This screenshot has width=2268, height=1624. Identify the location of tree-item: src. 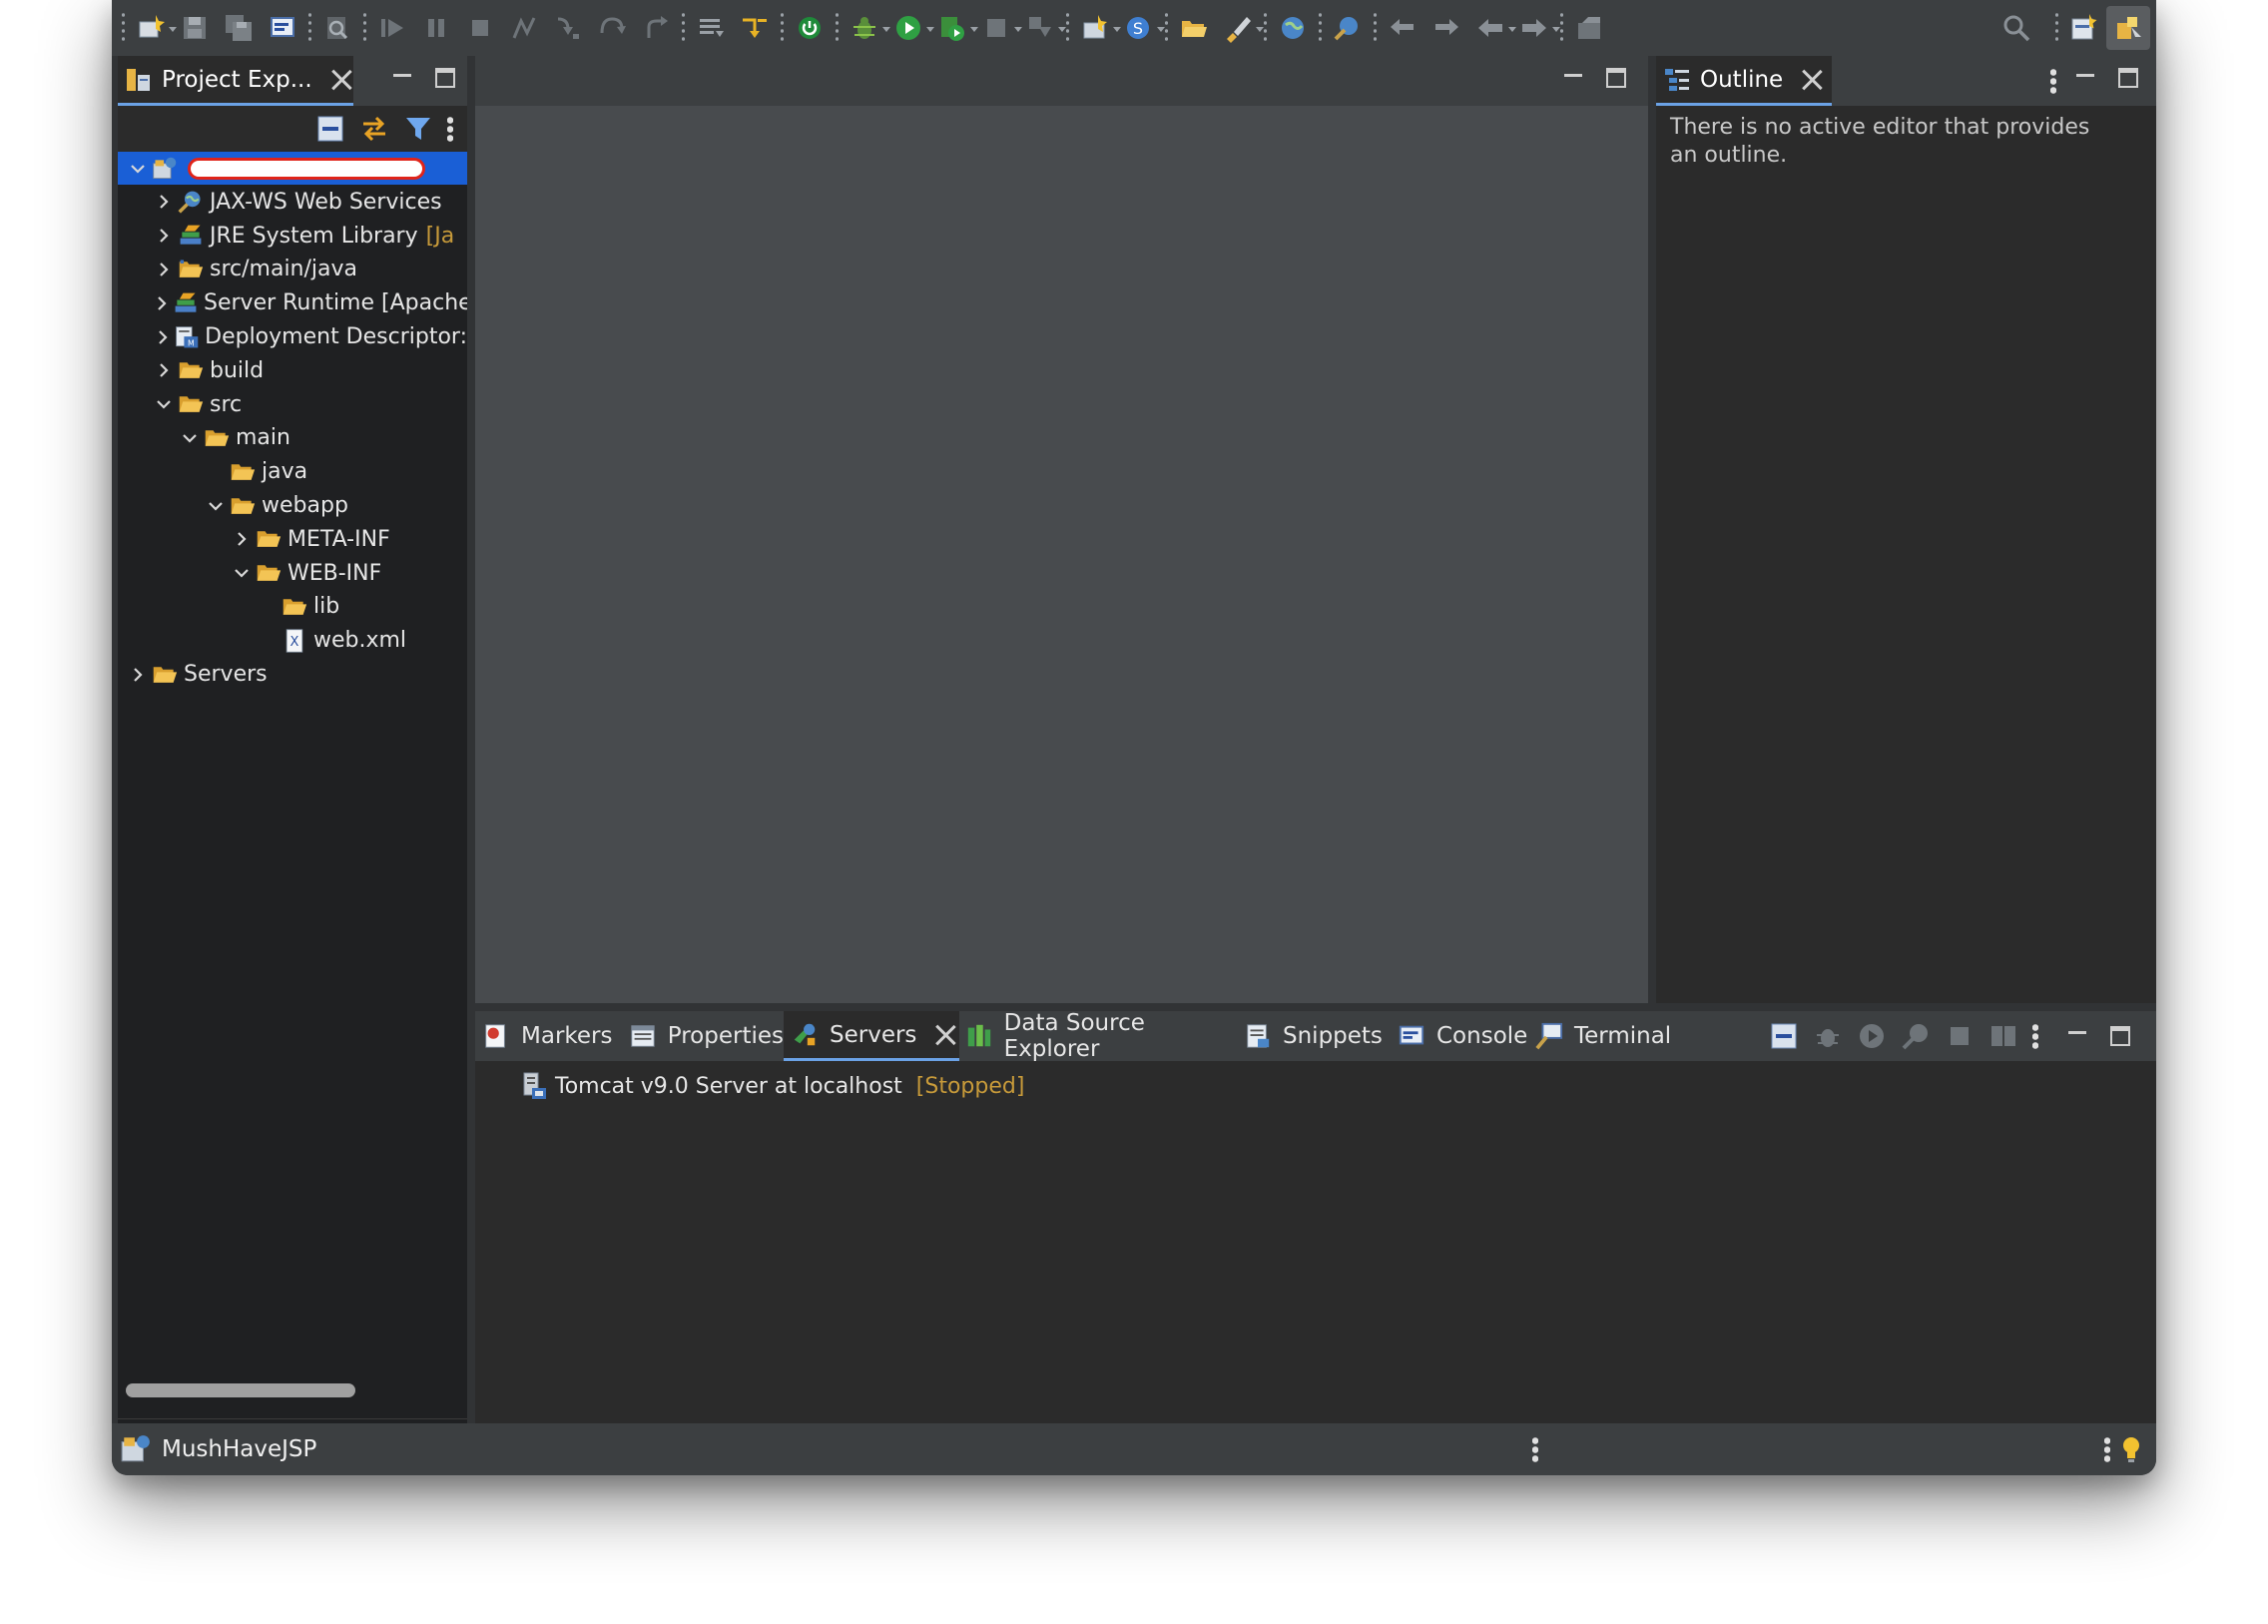
(292, 404).